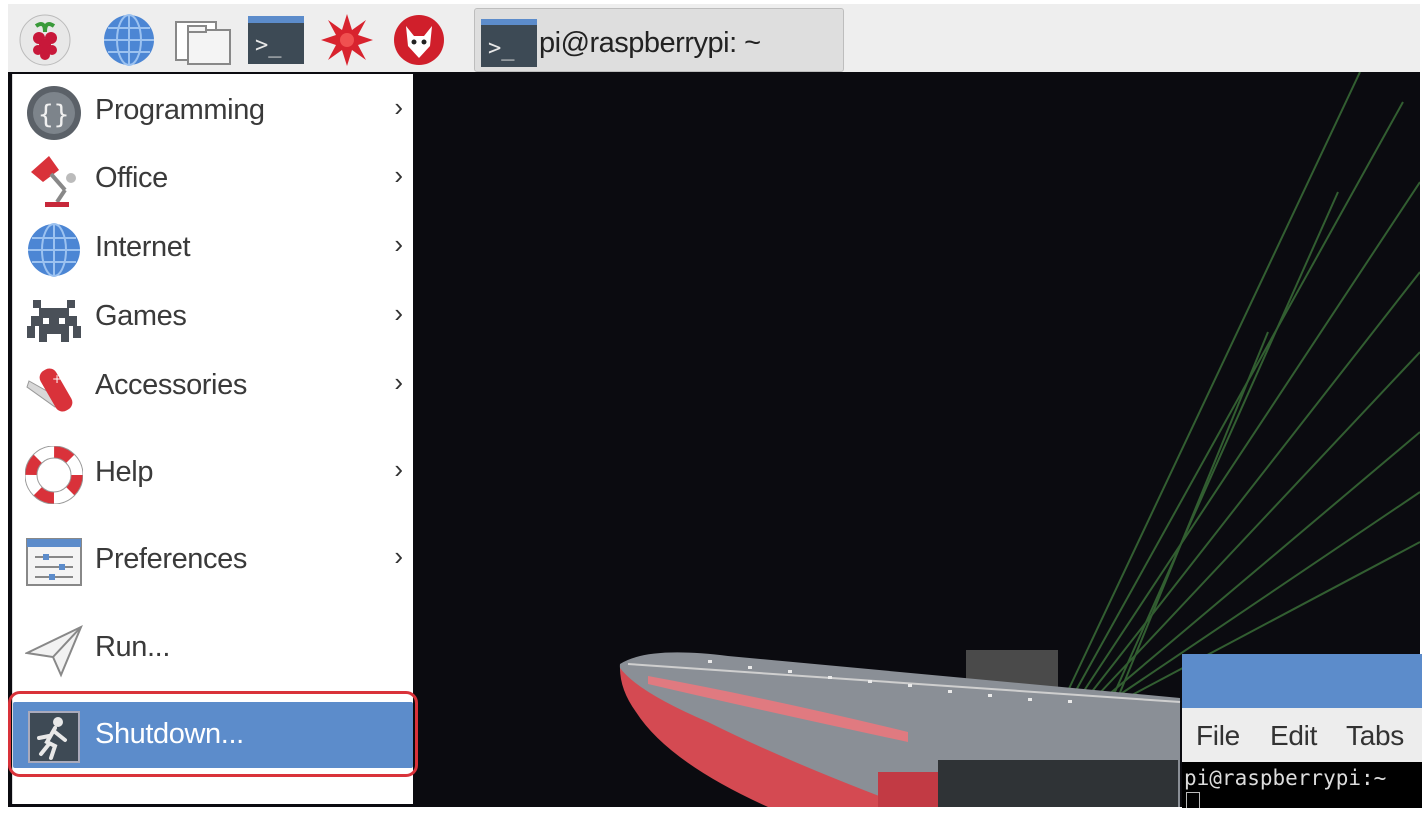 Image resolution: width=1425 pixels, height=814 pixels. I want to click on terminal-titlebar, so click(1302, 681).